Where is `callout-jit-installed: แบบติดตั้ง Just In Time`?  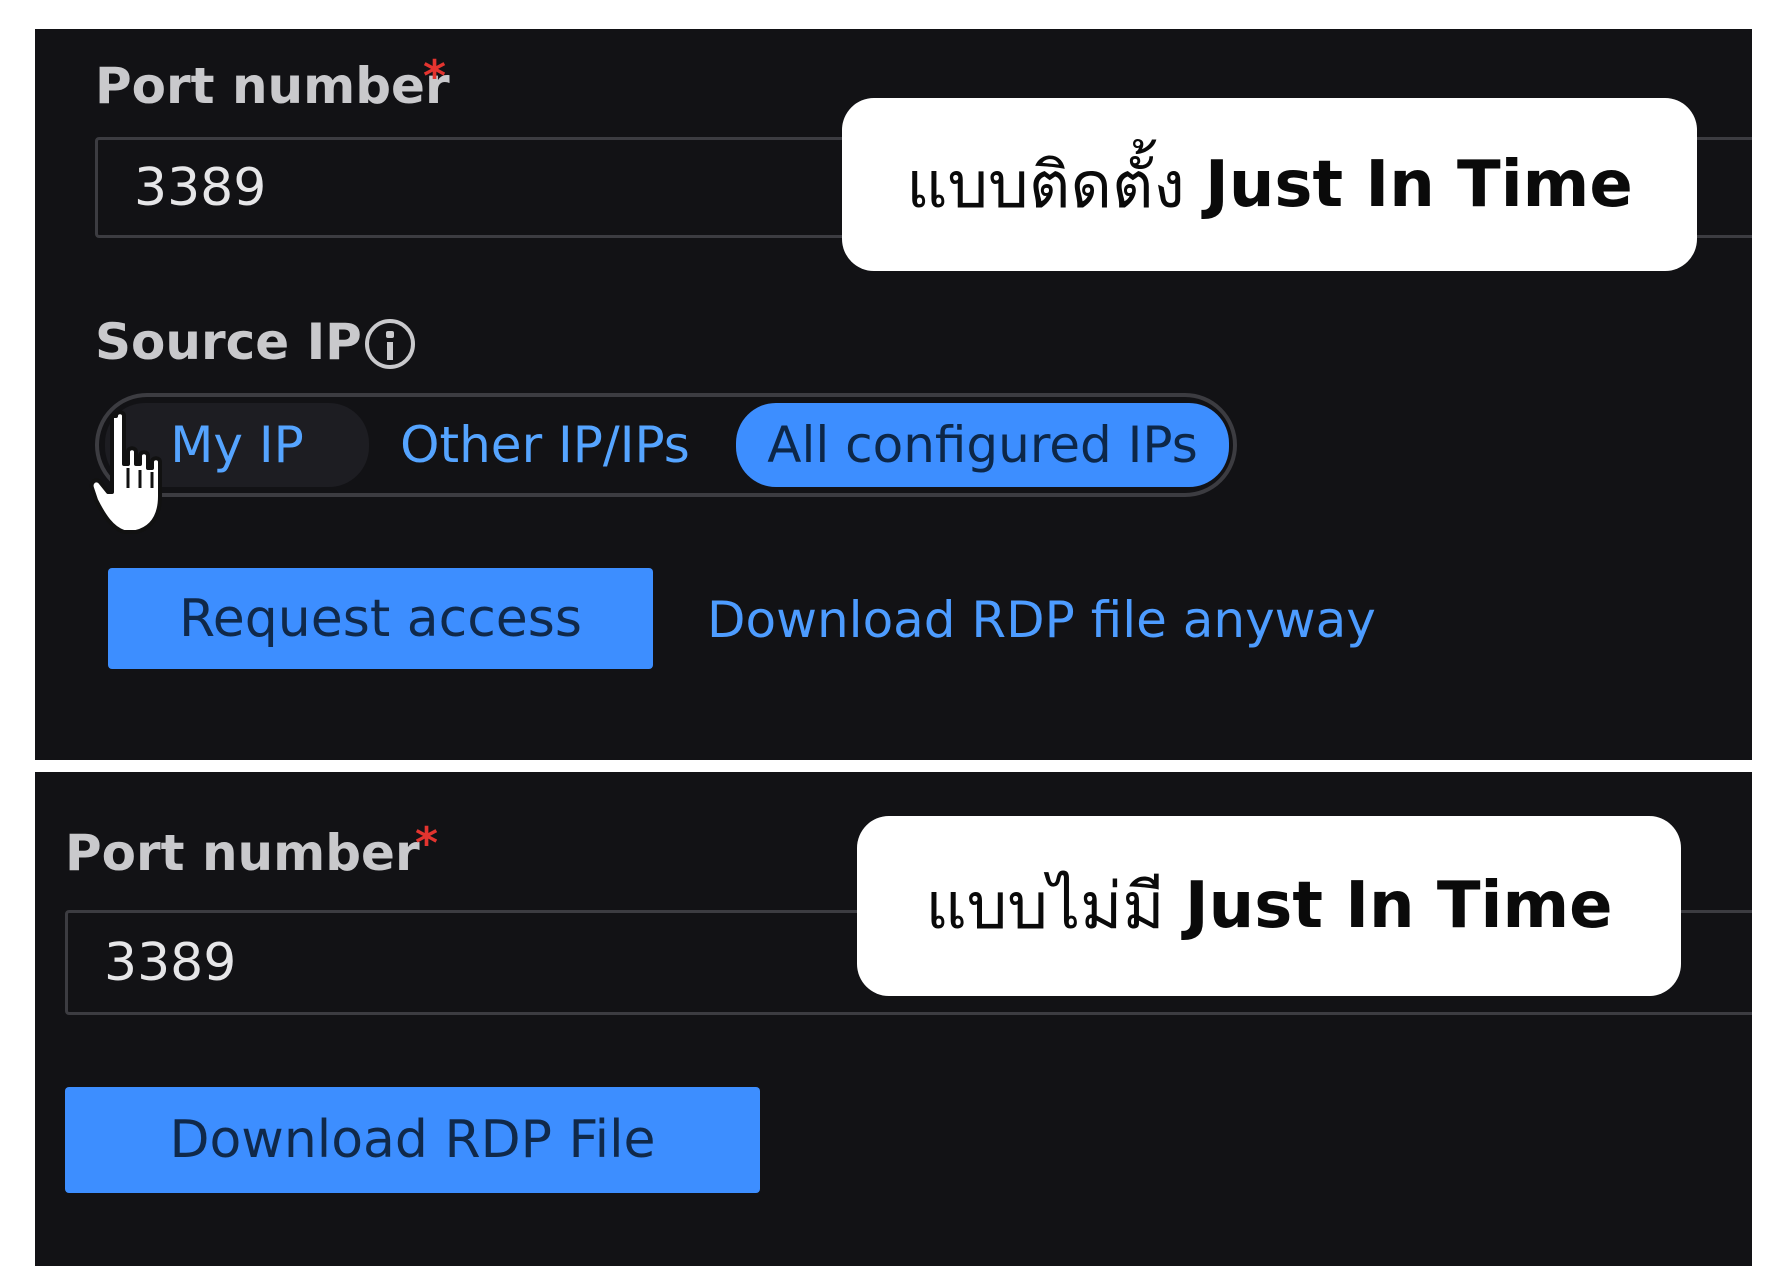
callout-jit-installed: แบบติดตั้ง Just In Time is located at coordinates (1269, 184).